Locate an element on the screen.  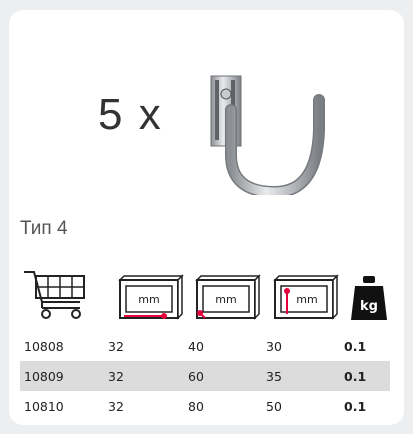
table-cell: 50 is located at coordinates (274, 406).